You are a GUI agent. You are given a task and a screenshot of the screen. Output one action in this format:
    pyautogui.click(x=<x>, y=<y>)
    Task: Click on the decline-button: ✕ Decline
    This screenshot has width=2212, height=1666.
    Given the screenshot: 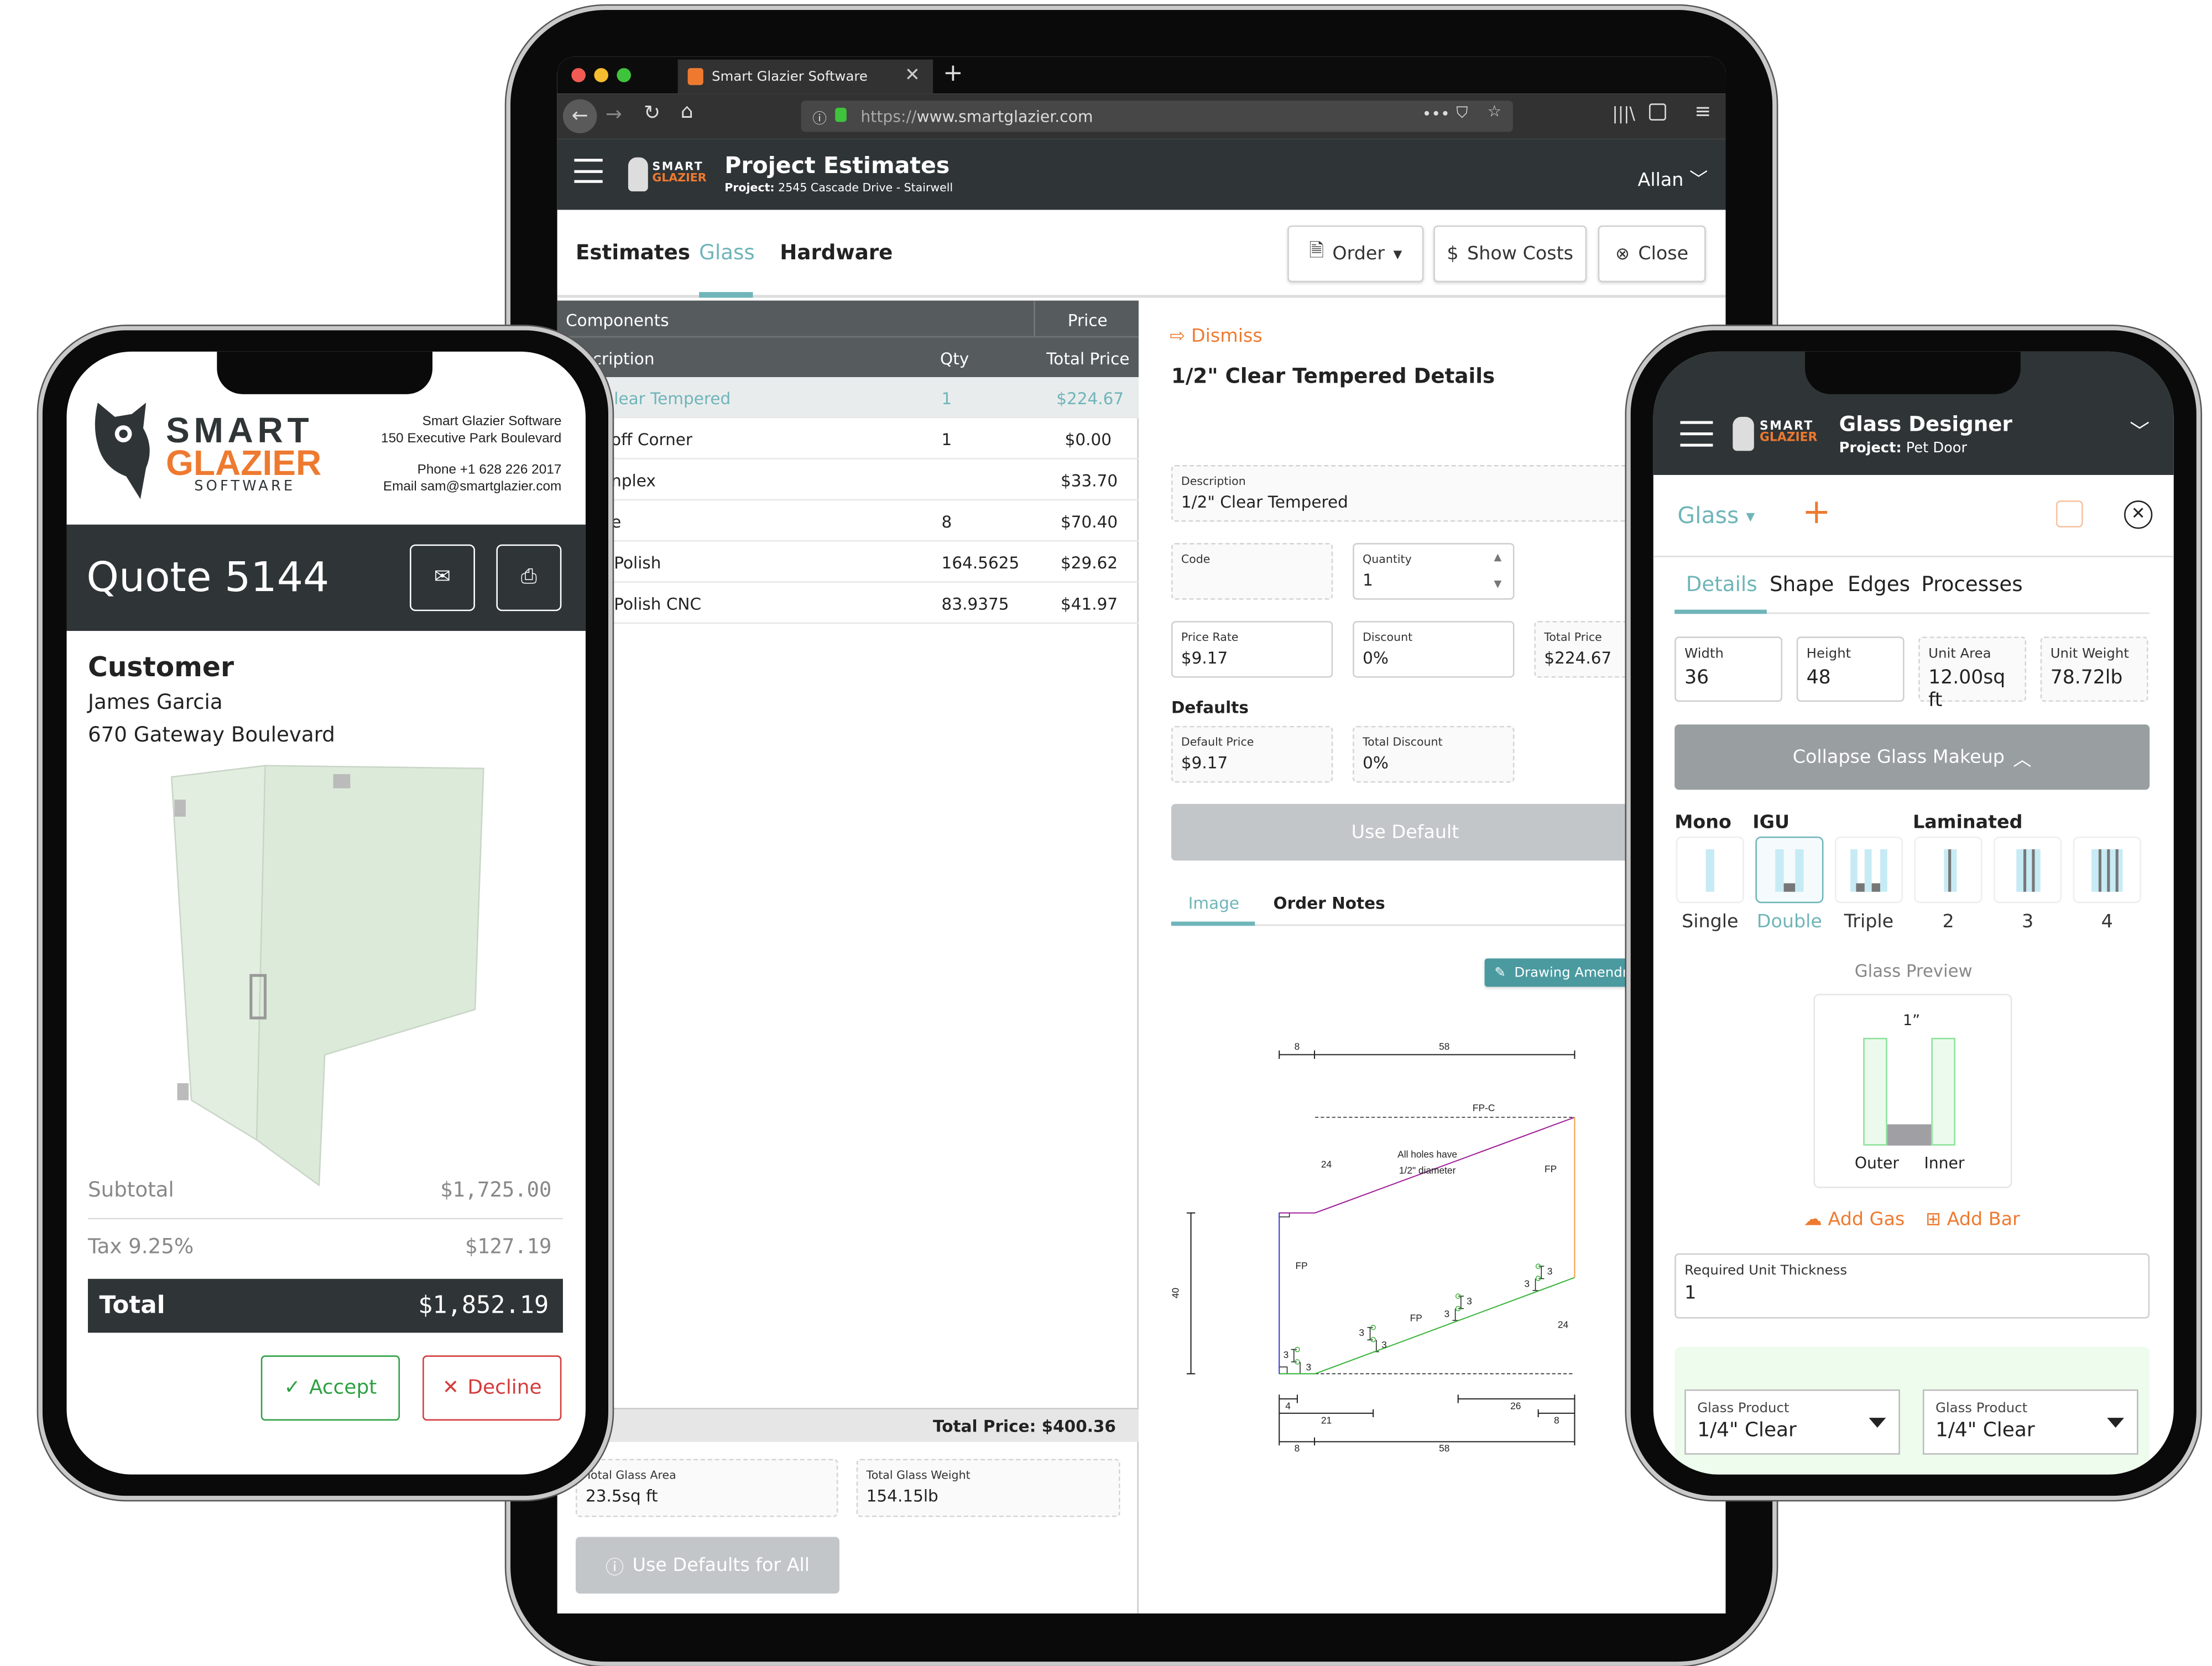 What is the action you would take?
    pyautogui.click(x=492, y=1388)
    